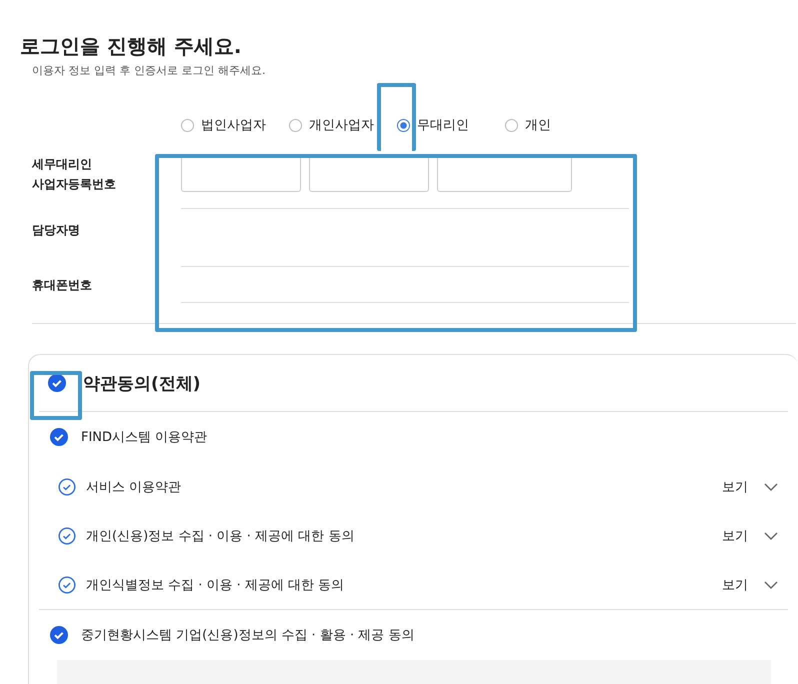 The width and height of the screenshot is (798, 684). Describe the element at coordinates (216, 585) in the screenshot. I see `agreement-item: 개인식별정보 수집 · 이용 · 제공에 대한 동의` at that location.